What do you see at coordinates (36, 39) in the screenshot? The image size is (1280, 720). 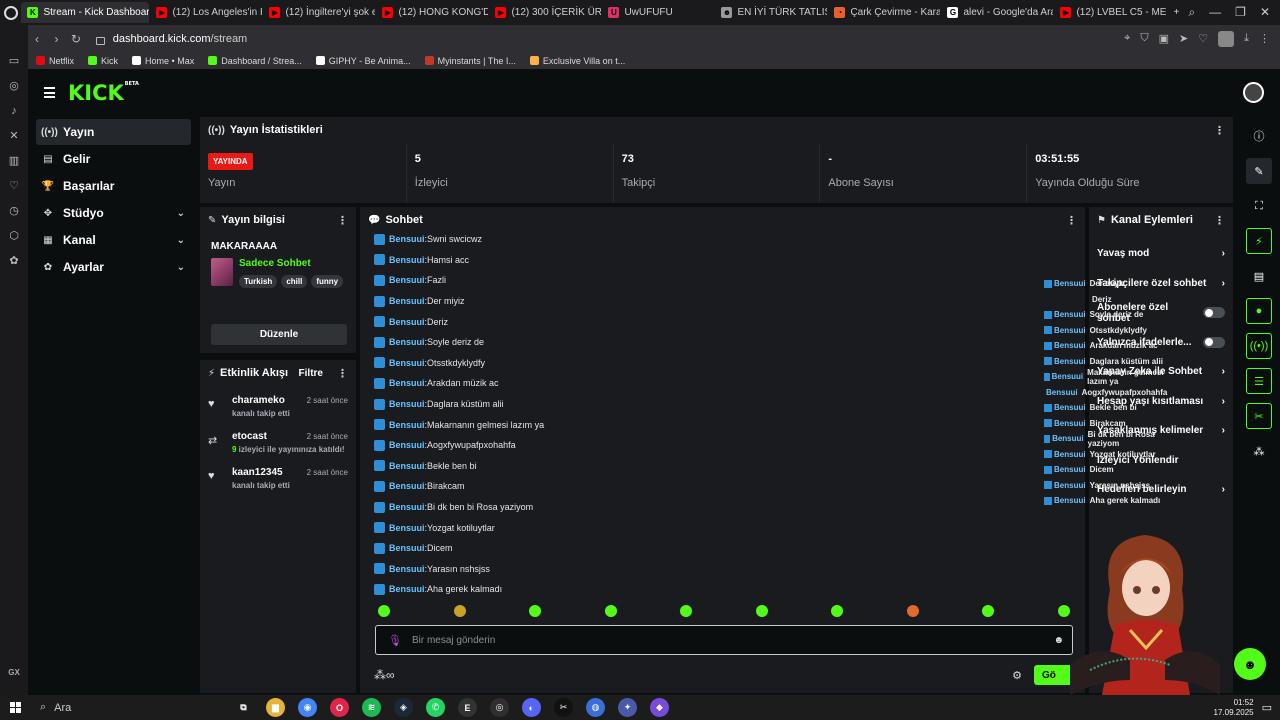 I see `back-icon: ‹` at bounding box center [36, 39].